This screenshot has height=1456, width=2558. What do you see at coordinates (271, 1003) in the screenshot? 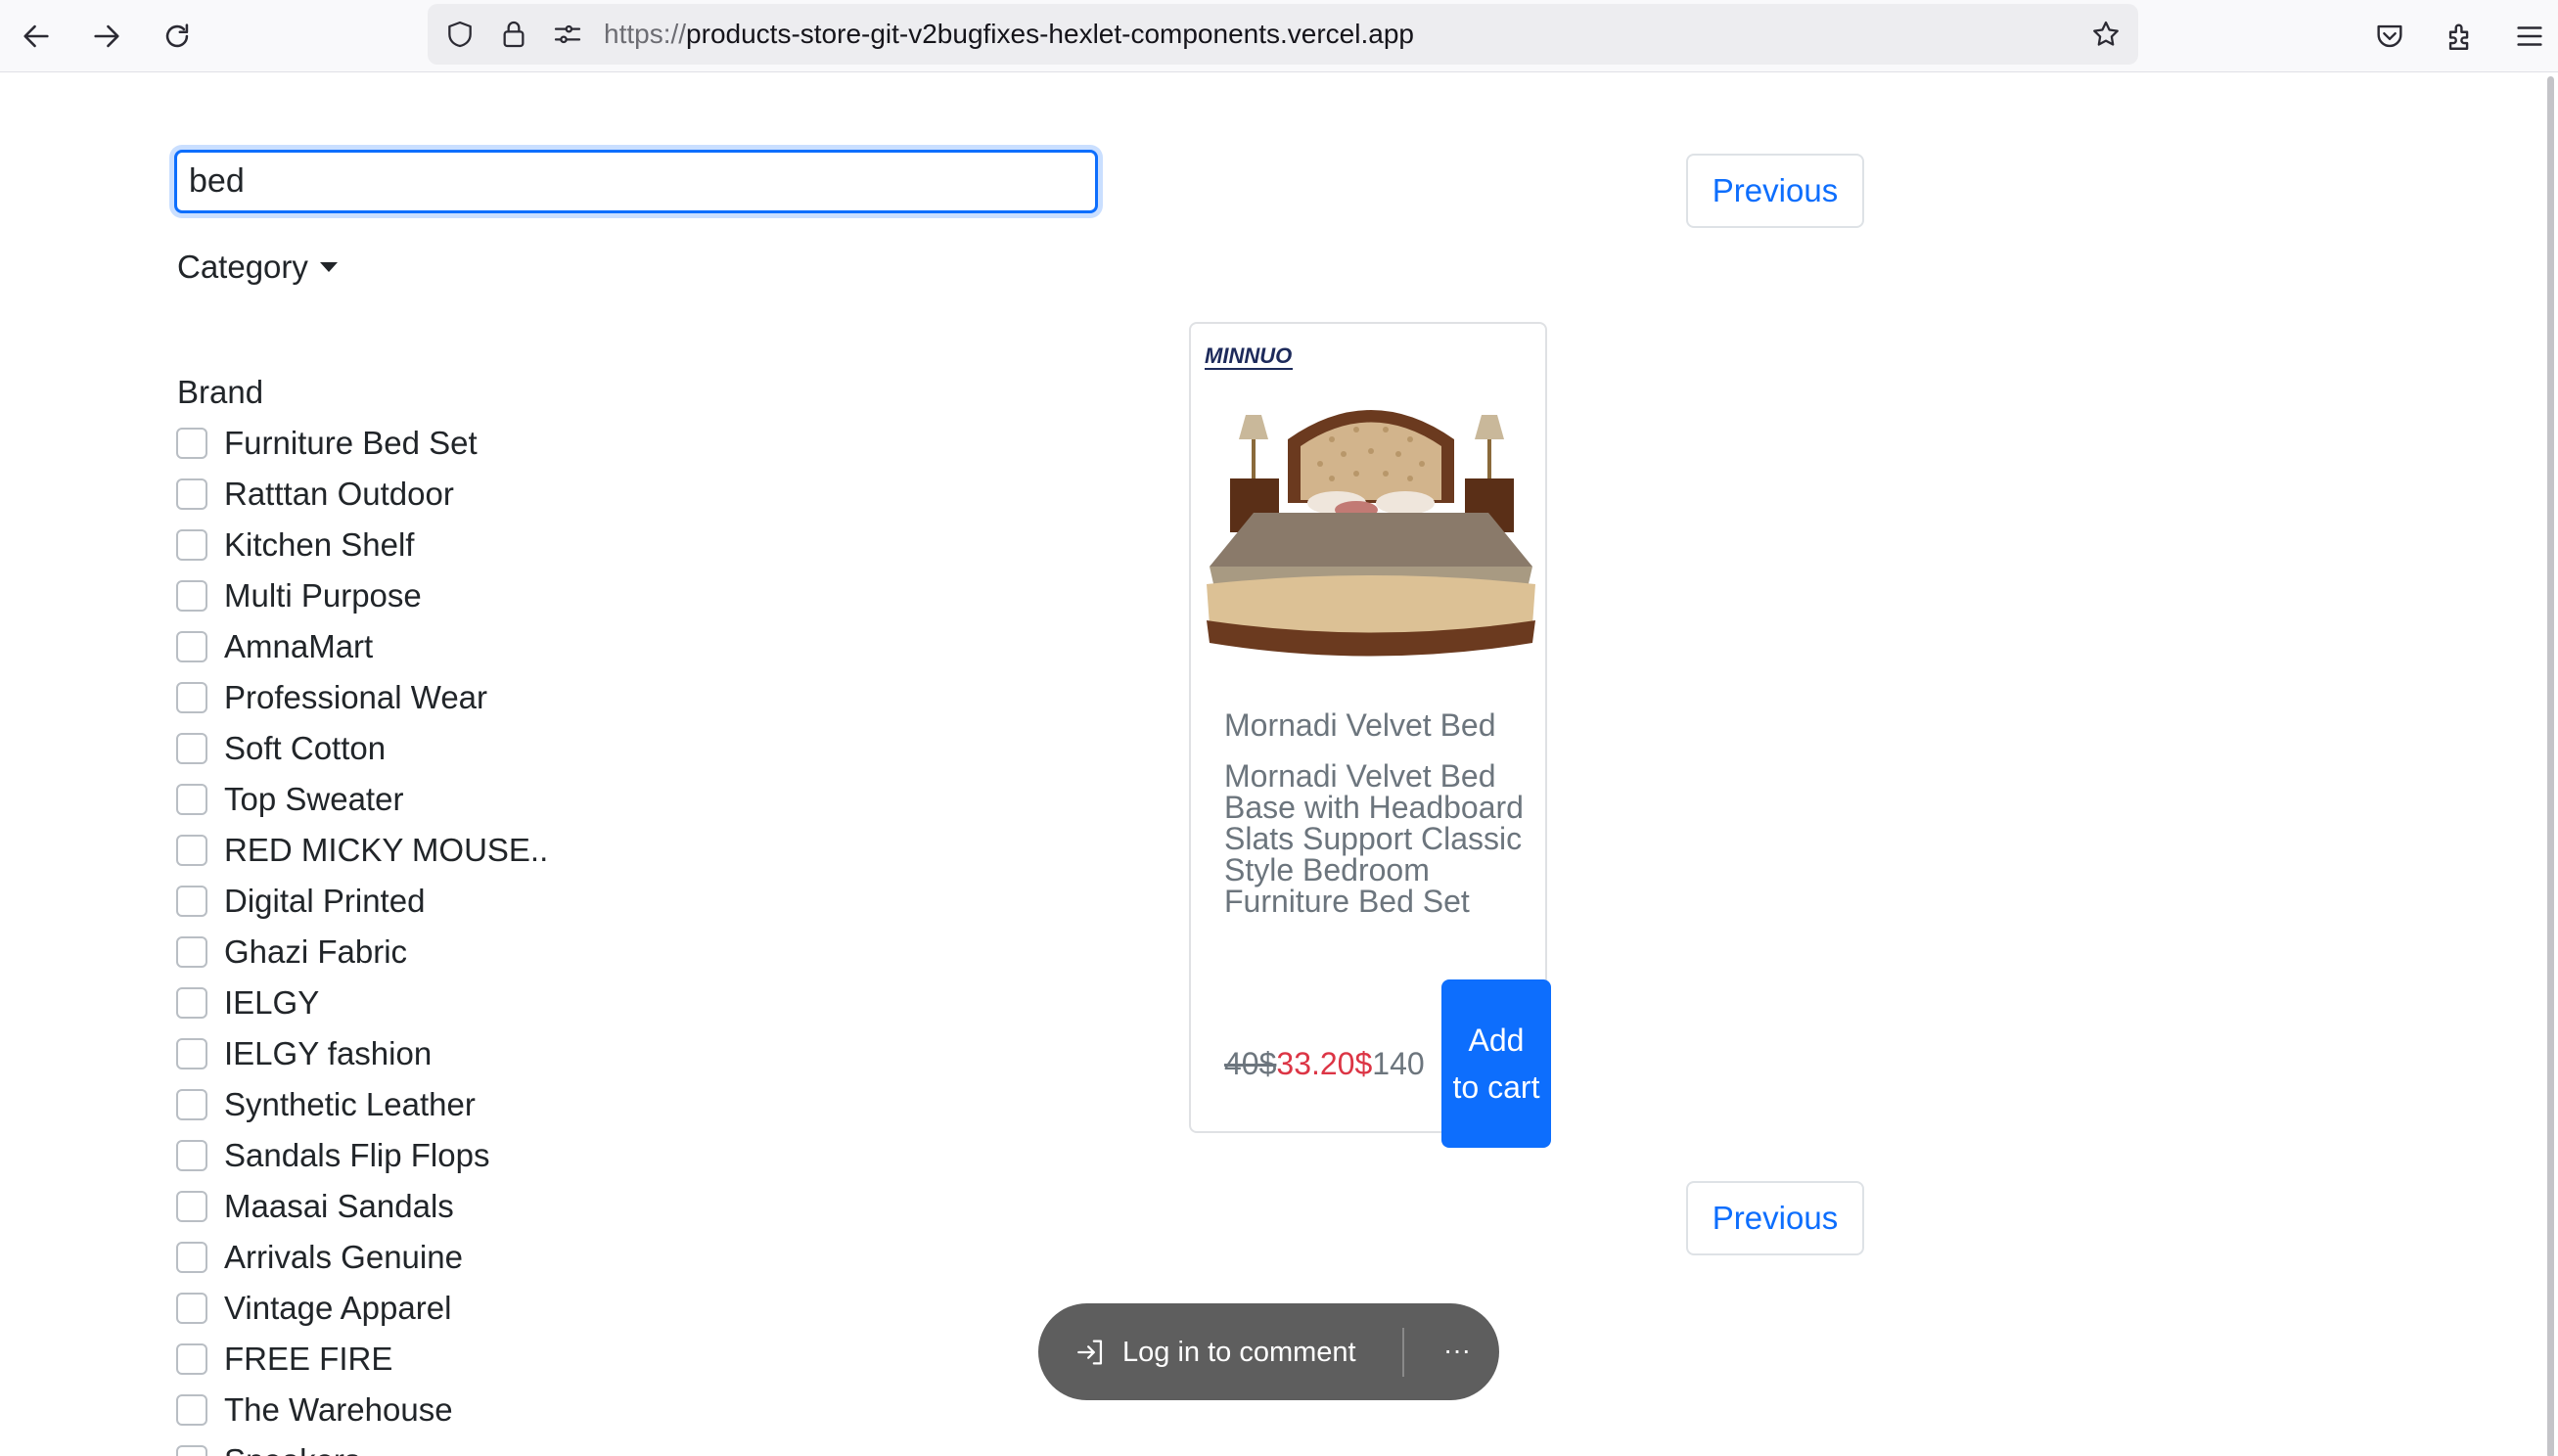
I see `brand-label: IELGY` at bounding box center [271, 1003].